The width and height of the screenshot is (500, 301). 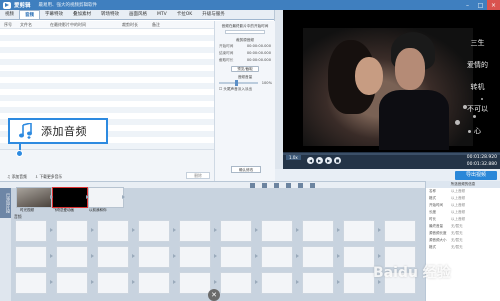 What do you see at coordinates (98, 210) in the screenshot?
I see `clip-label: 以前我和你` at bounding box center [98, 210].